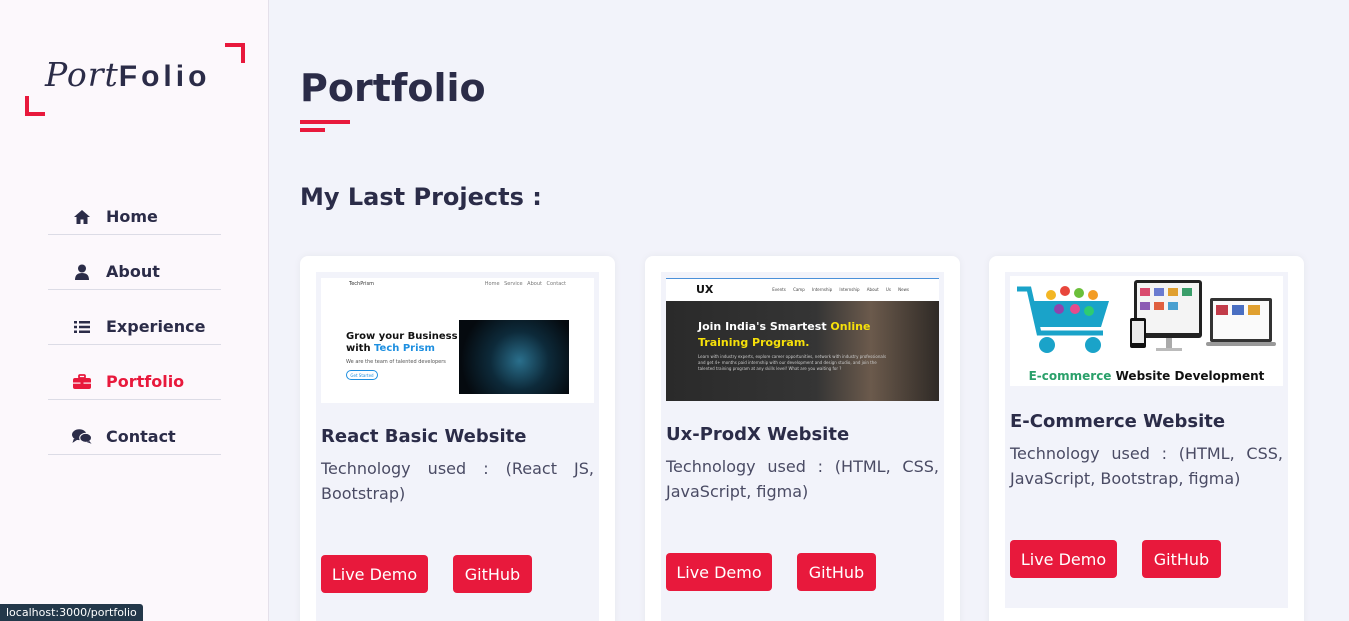 The width and height of the screenshot is (1349, 621). I want to click on project-thumbnail: E-commerce Website Development, so click(1146, 331).